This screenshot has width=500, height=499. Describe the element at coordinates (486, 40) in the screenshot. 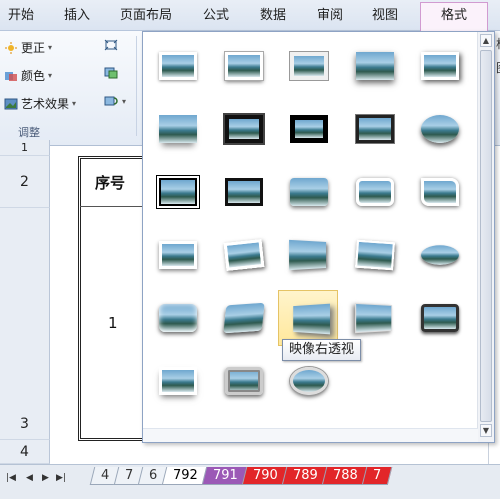

I see `scroll-up-icon: ▲` at that location.